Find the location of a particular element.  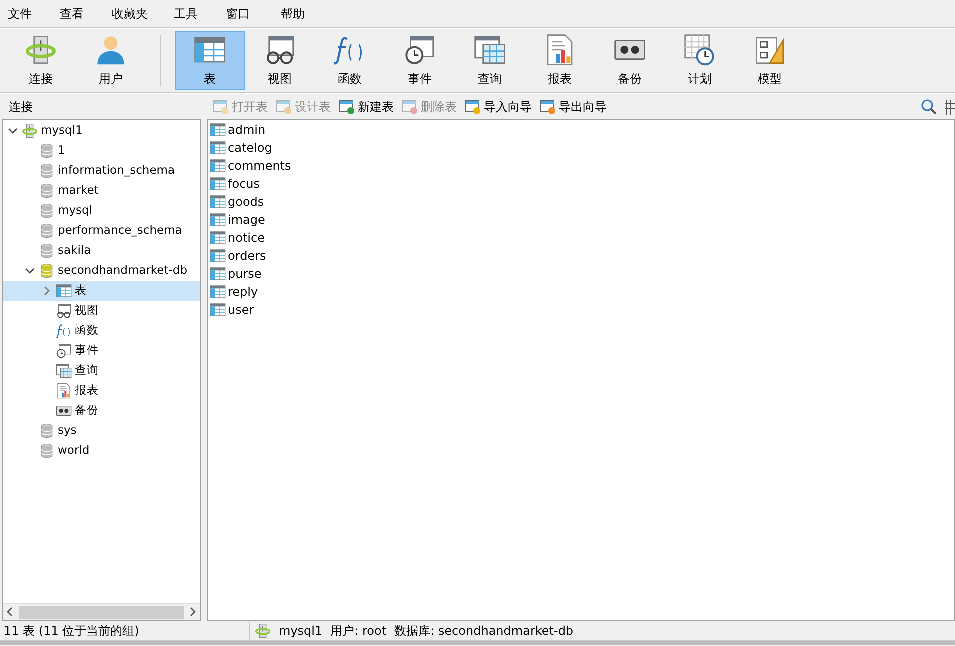

tree-item: 函数 is located at coordinates (101, 331).